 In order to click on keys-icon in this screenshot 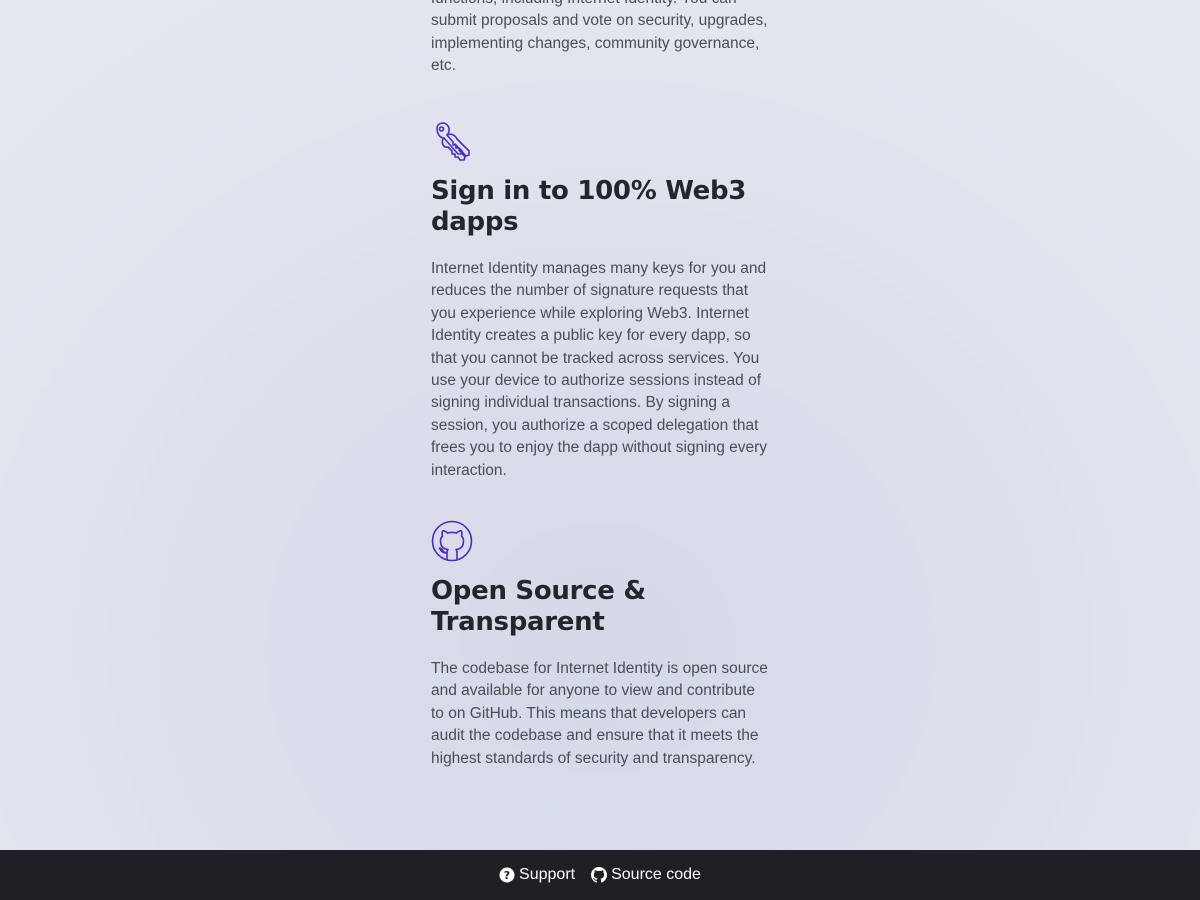, I will do `click(453, 141)`.